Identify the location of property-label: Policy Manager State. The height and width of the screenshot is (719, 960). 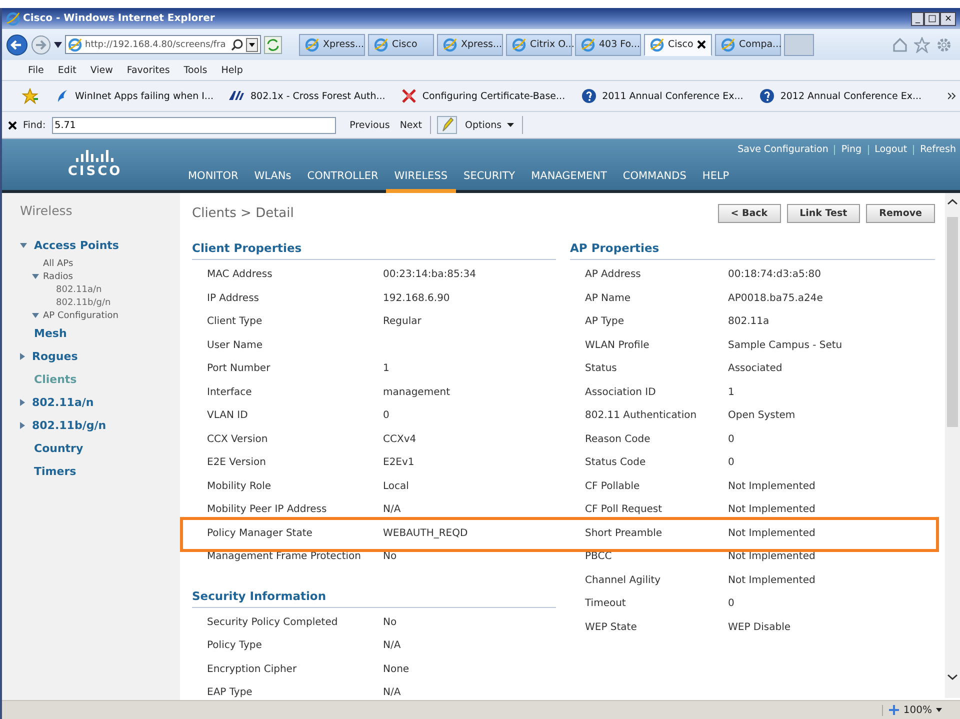
(260, 533).